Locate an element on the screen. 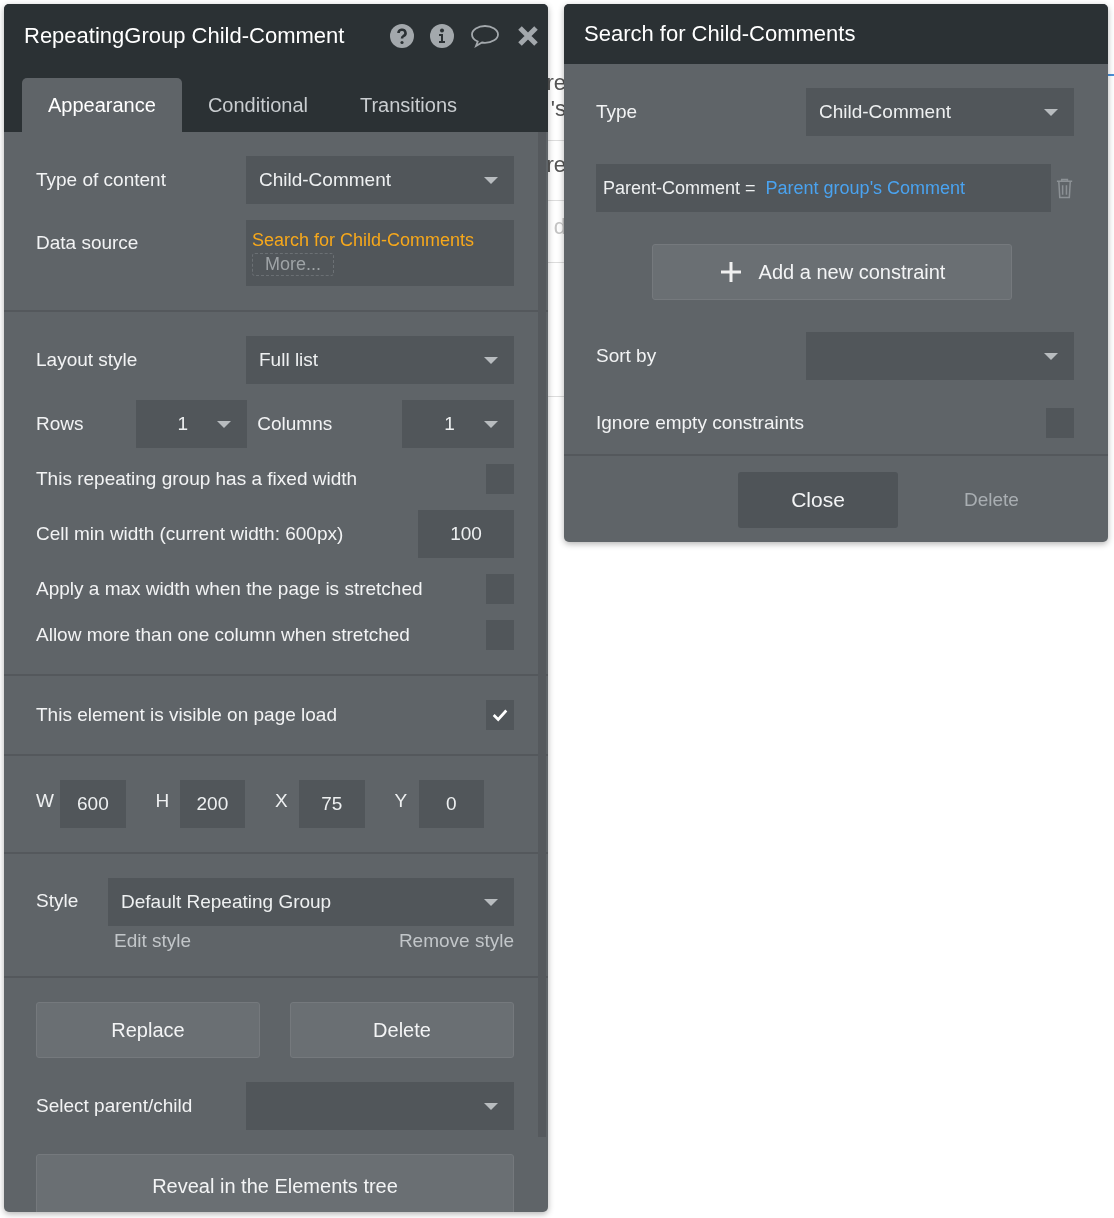 The width and height of the screenshot is (1114, 1218). window-title: Search for Child-Comments is located at coordinates (720, 34).